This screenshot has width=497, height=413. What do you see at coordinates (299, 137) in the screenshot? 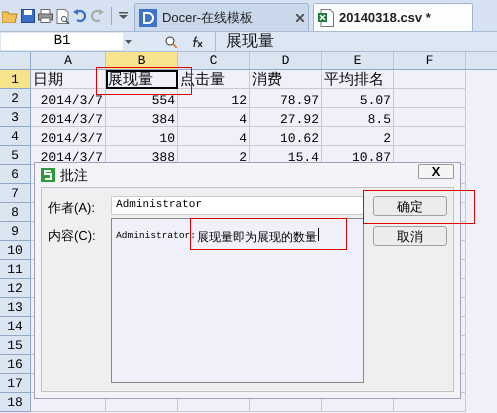
I see `cell-text: 10.62` at bounding box center [299, 137].